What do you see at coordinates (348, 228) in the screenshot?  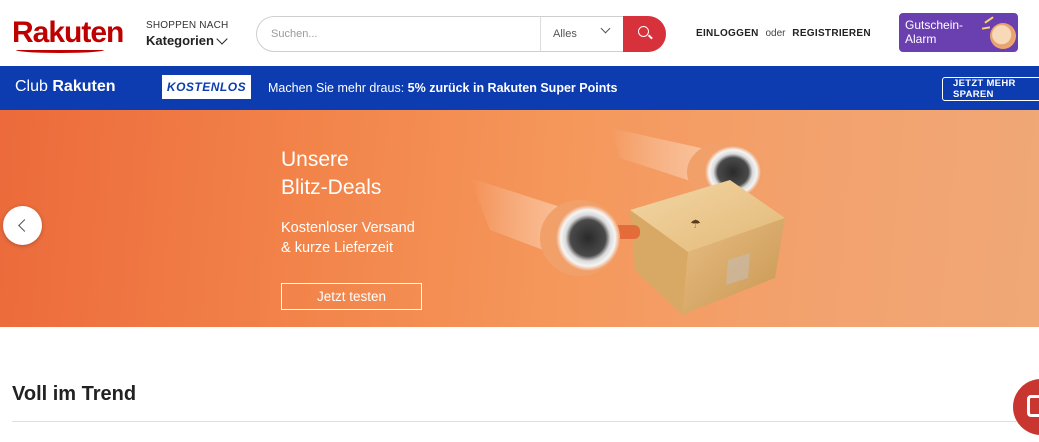 I see `hero-subtitle-line1: Kostenloser Versand` at bounding box center [348, 228].